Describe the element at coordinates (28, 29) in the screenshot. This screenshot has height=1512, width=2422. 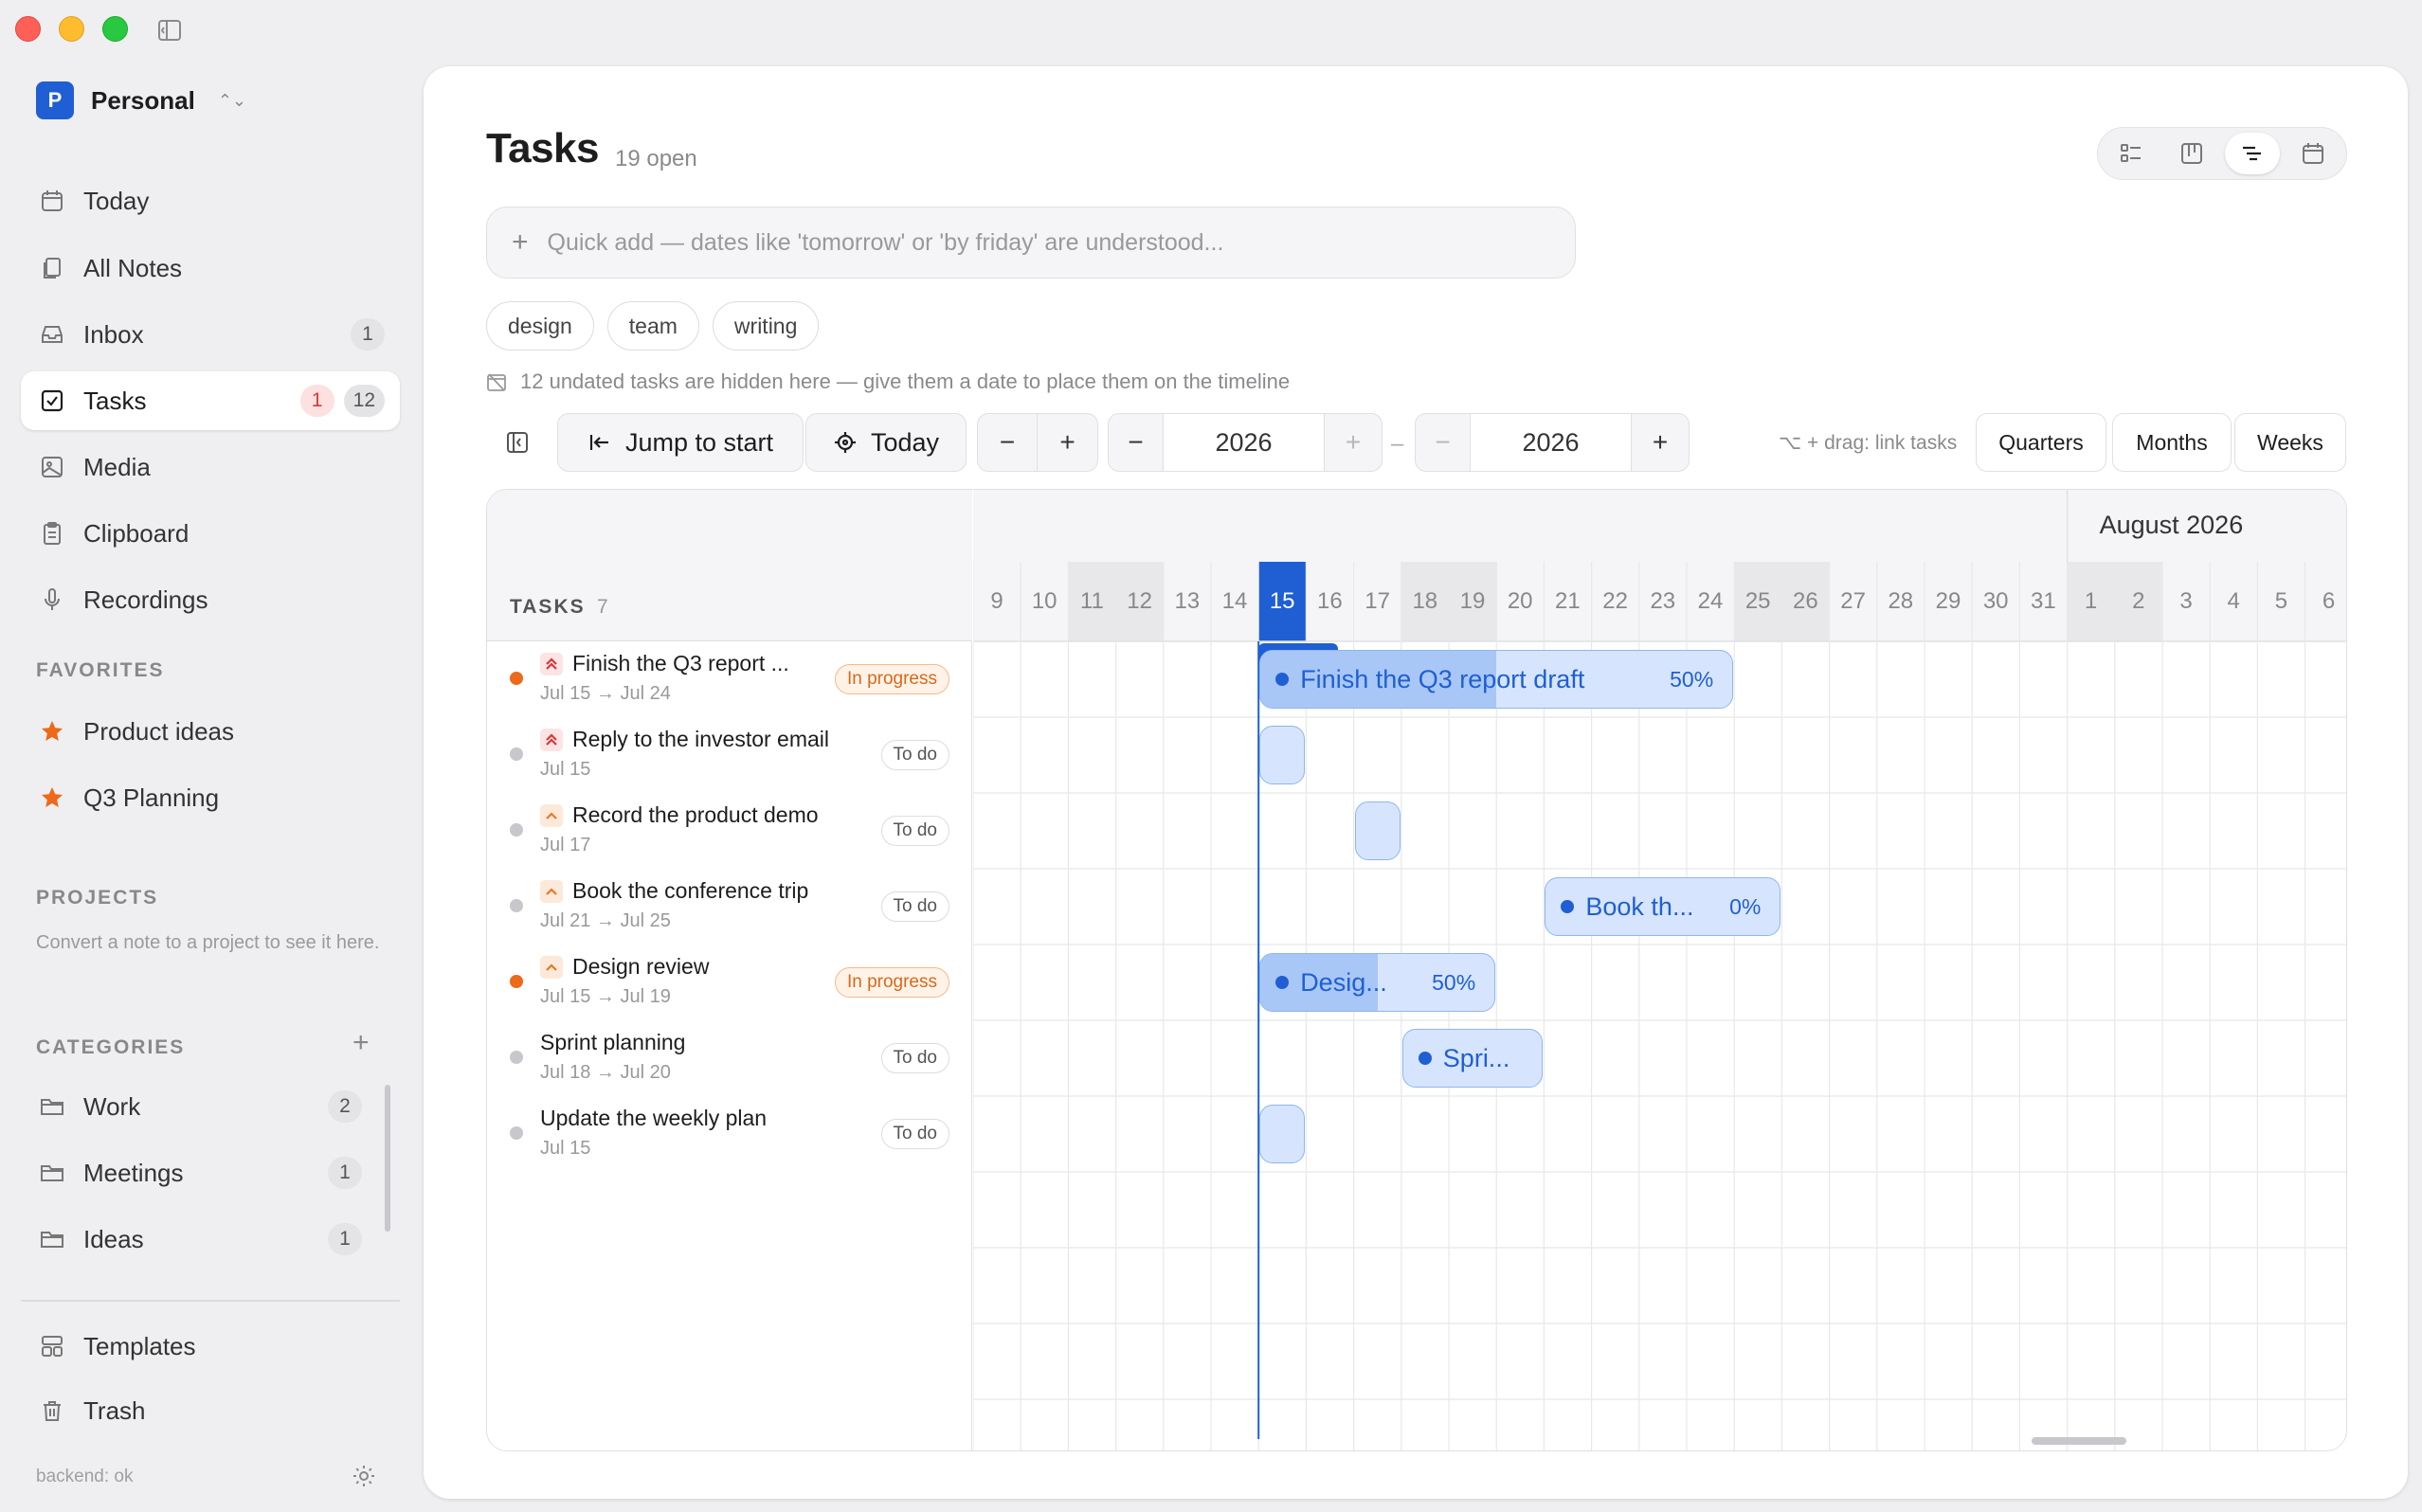
I see `window-close-button` at that location.